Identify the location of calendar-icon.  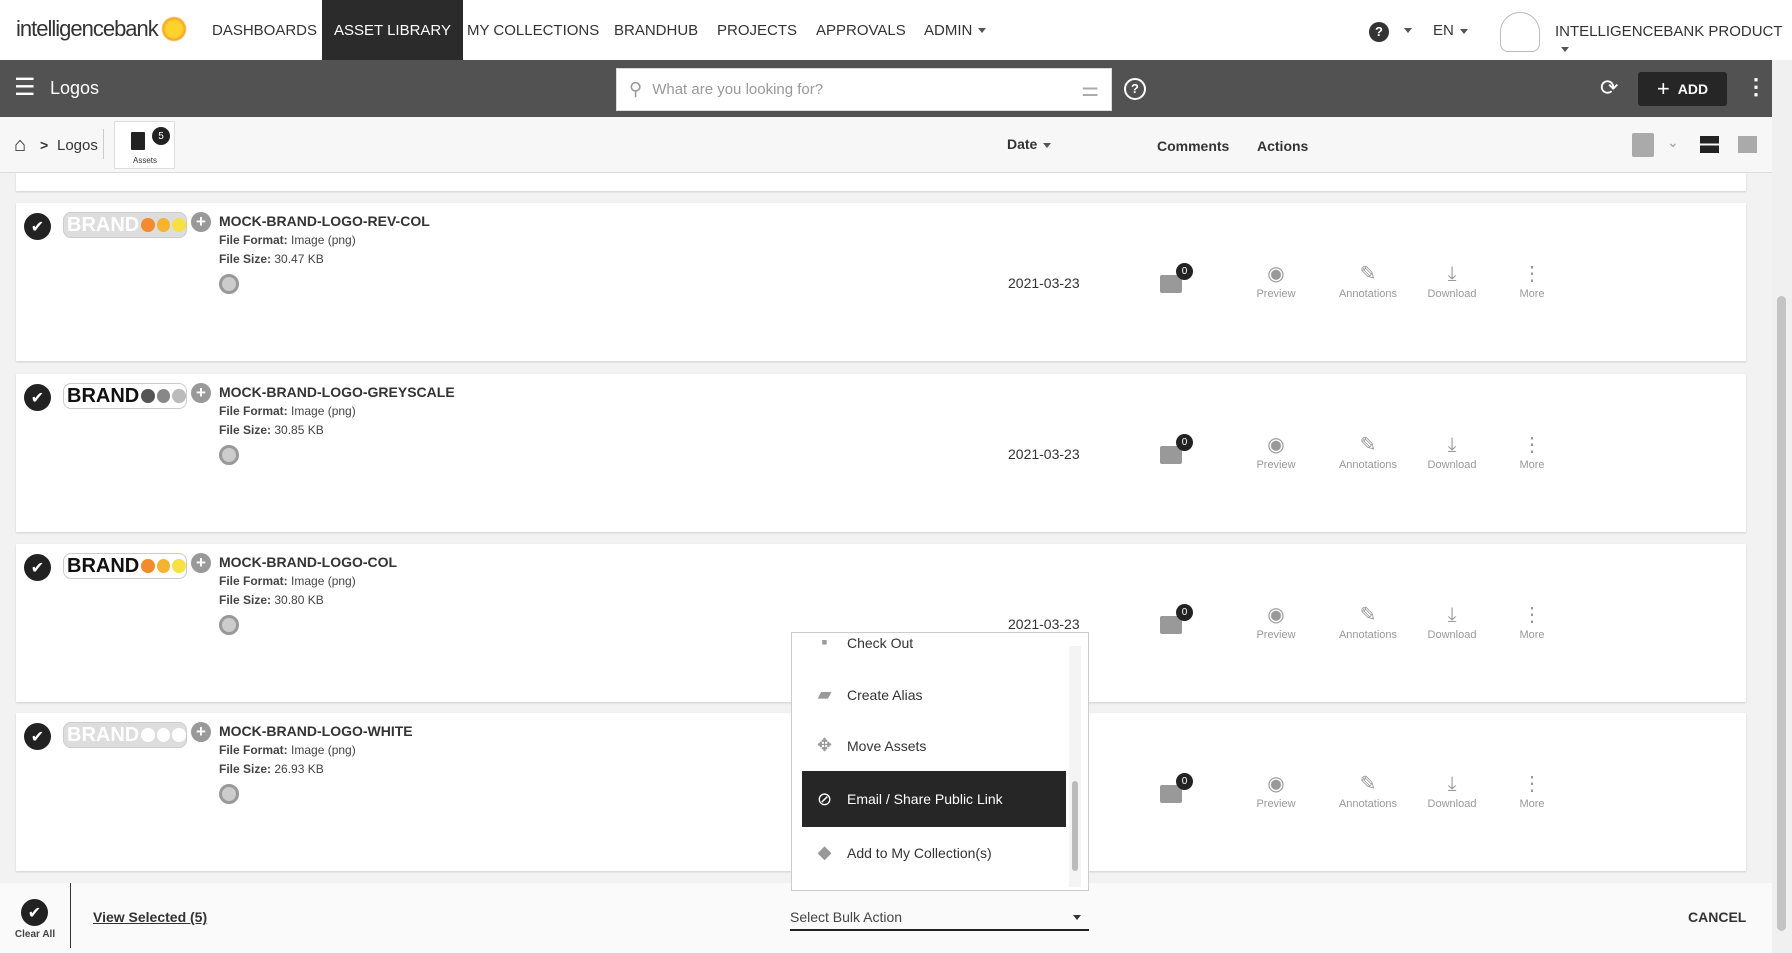
(1643, 145).